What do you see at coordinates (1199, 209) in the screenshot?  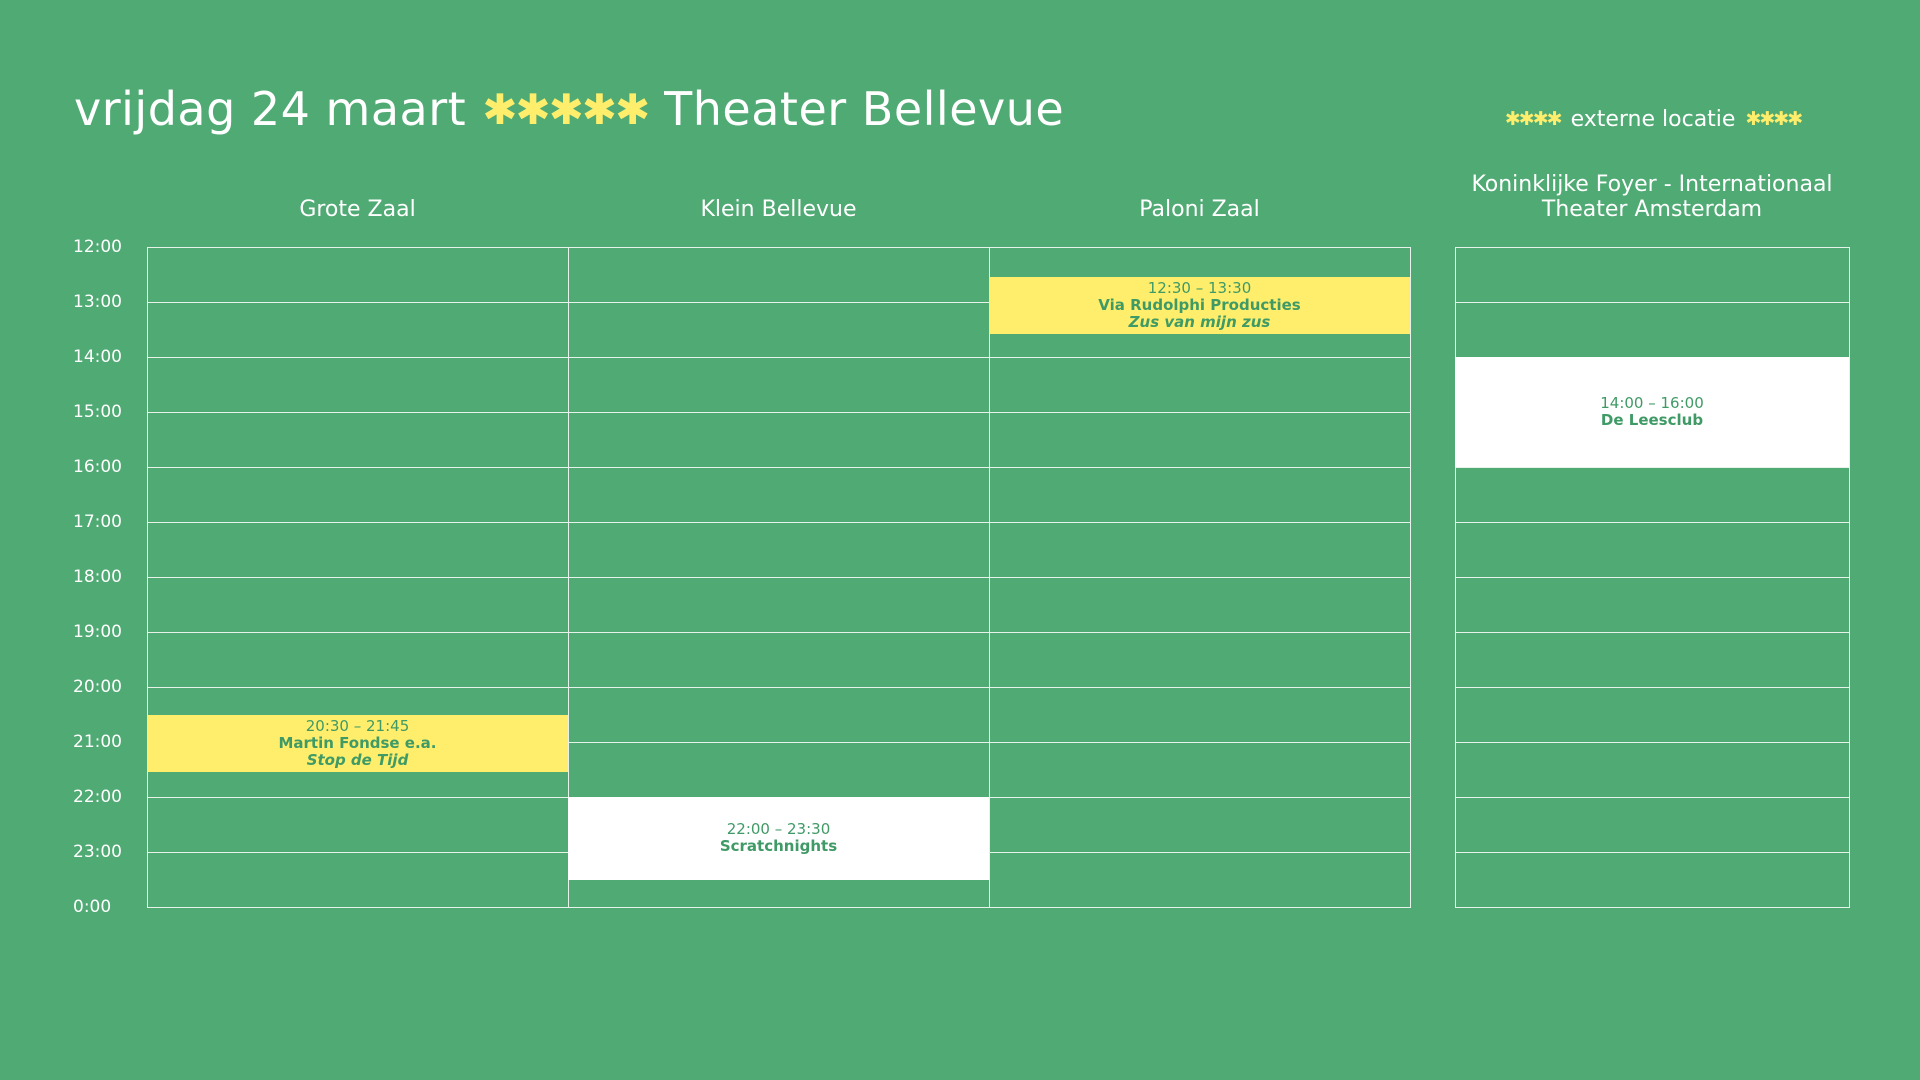 I see `room-header-paloni-zaal: Paloni Zaal` at bounding box center [1199, 209].